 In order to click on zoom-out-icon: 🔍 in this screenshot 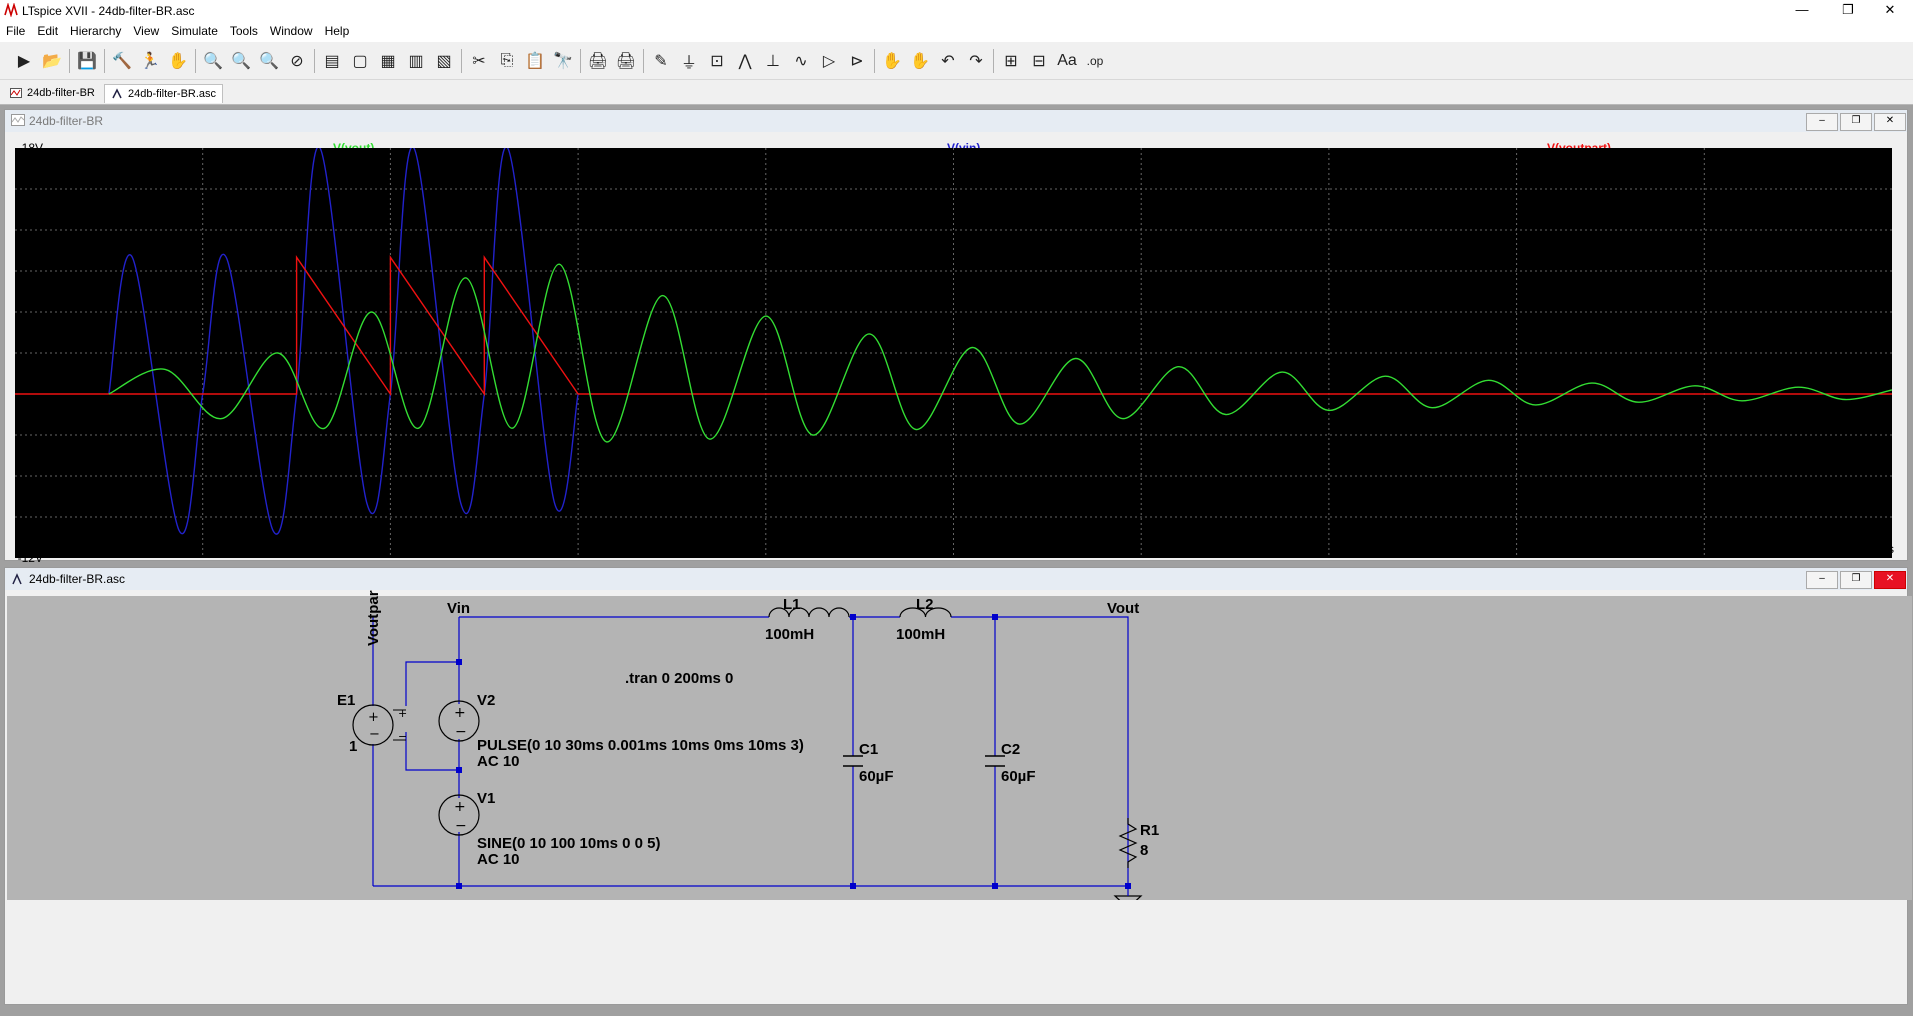, I will do `click(269, 61)`.